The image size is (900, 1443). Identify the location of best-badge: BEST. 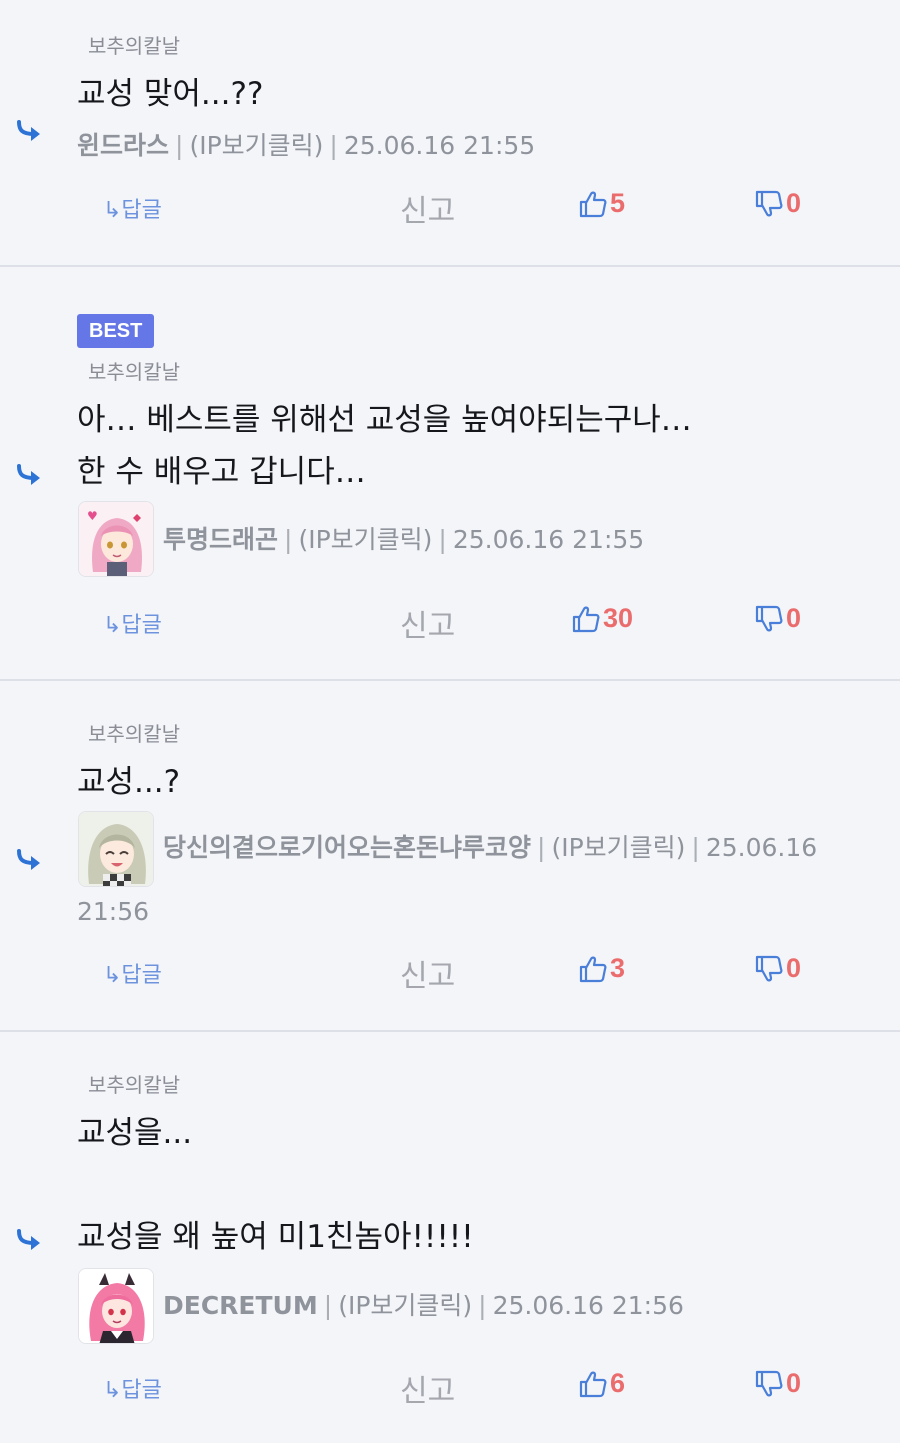
(116, 331).